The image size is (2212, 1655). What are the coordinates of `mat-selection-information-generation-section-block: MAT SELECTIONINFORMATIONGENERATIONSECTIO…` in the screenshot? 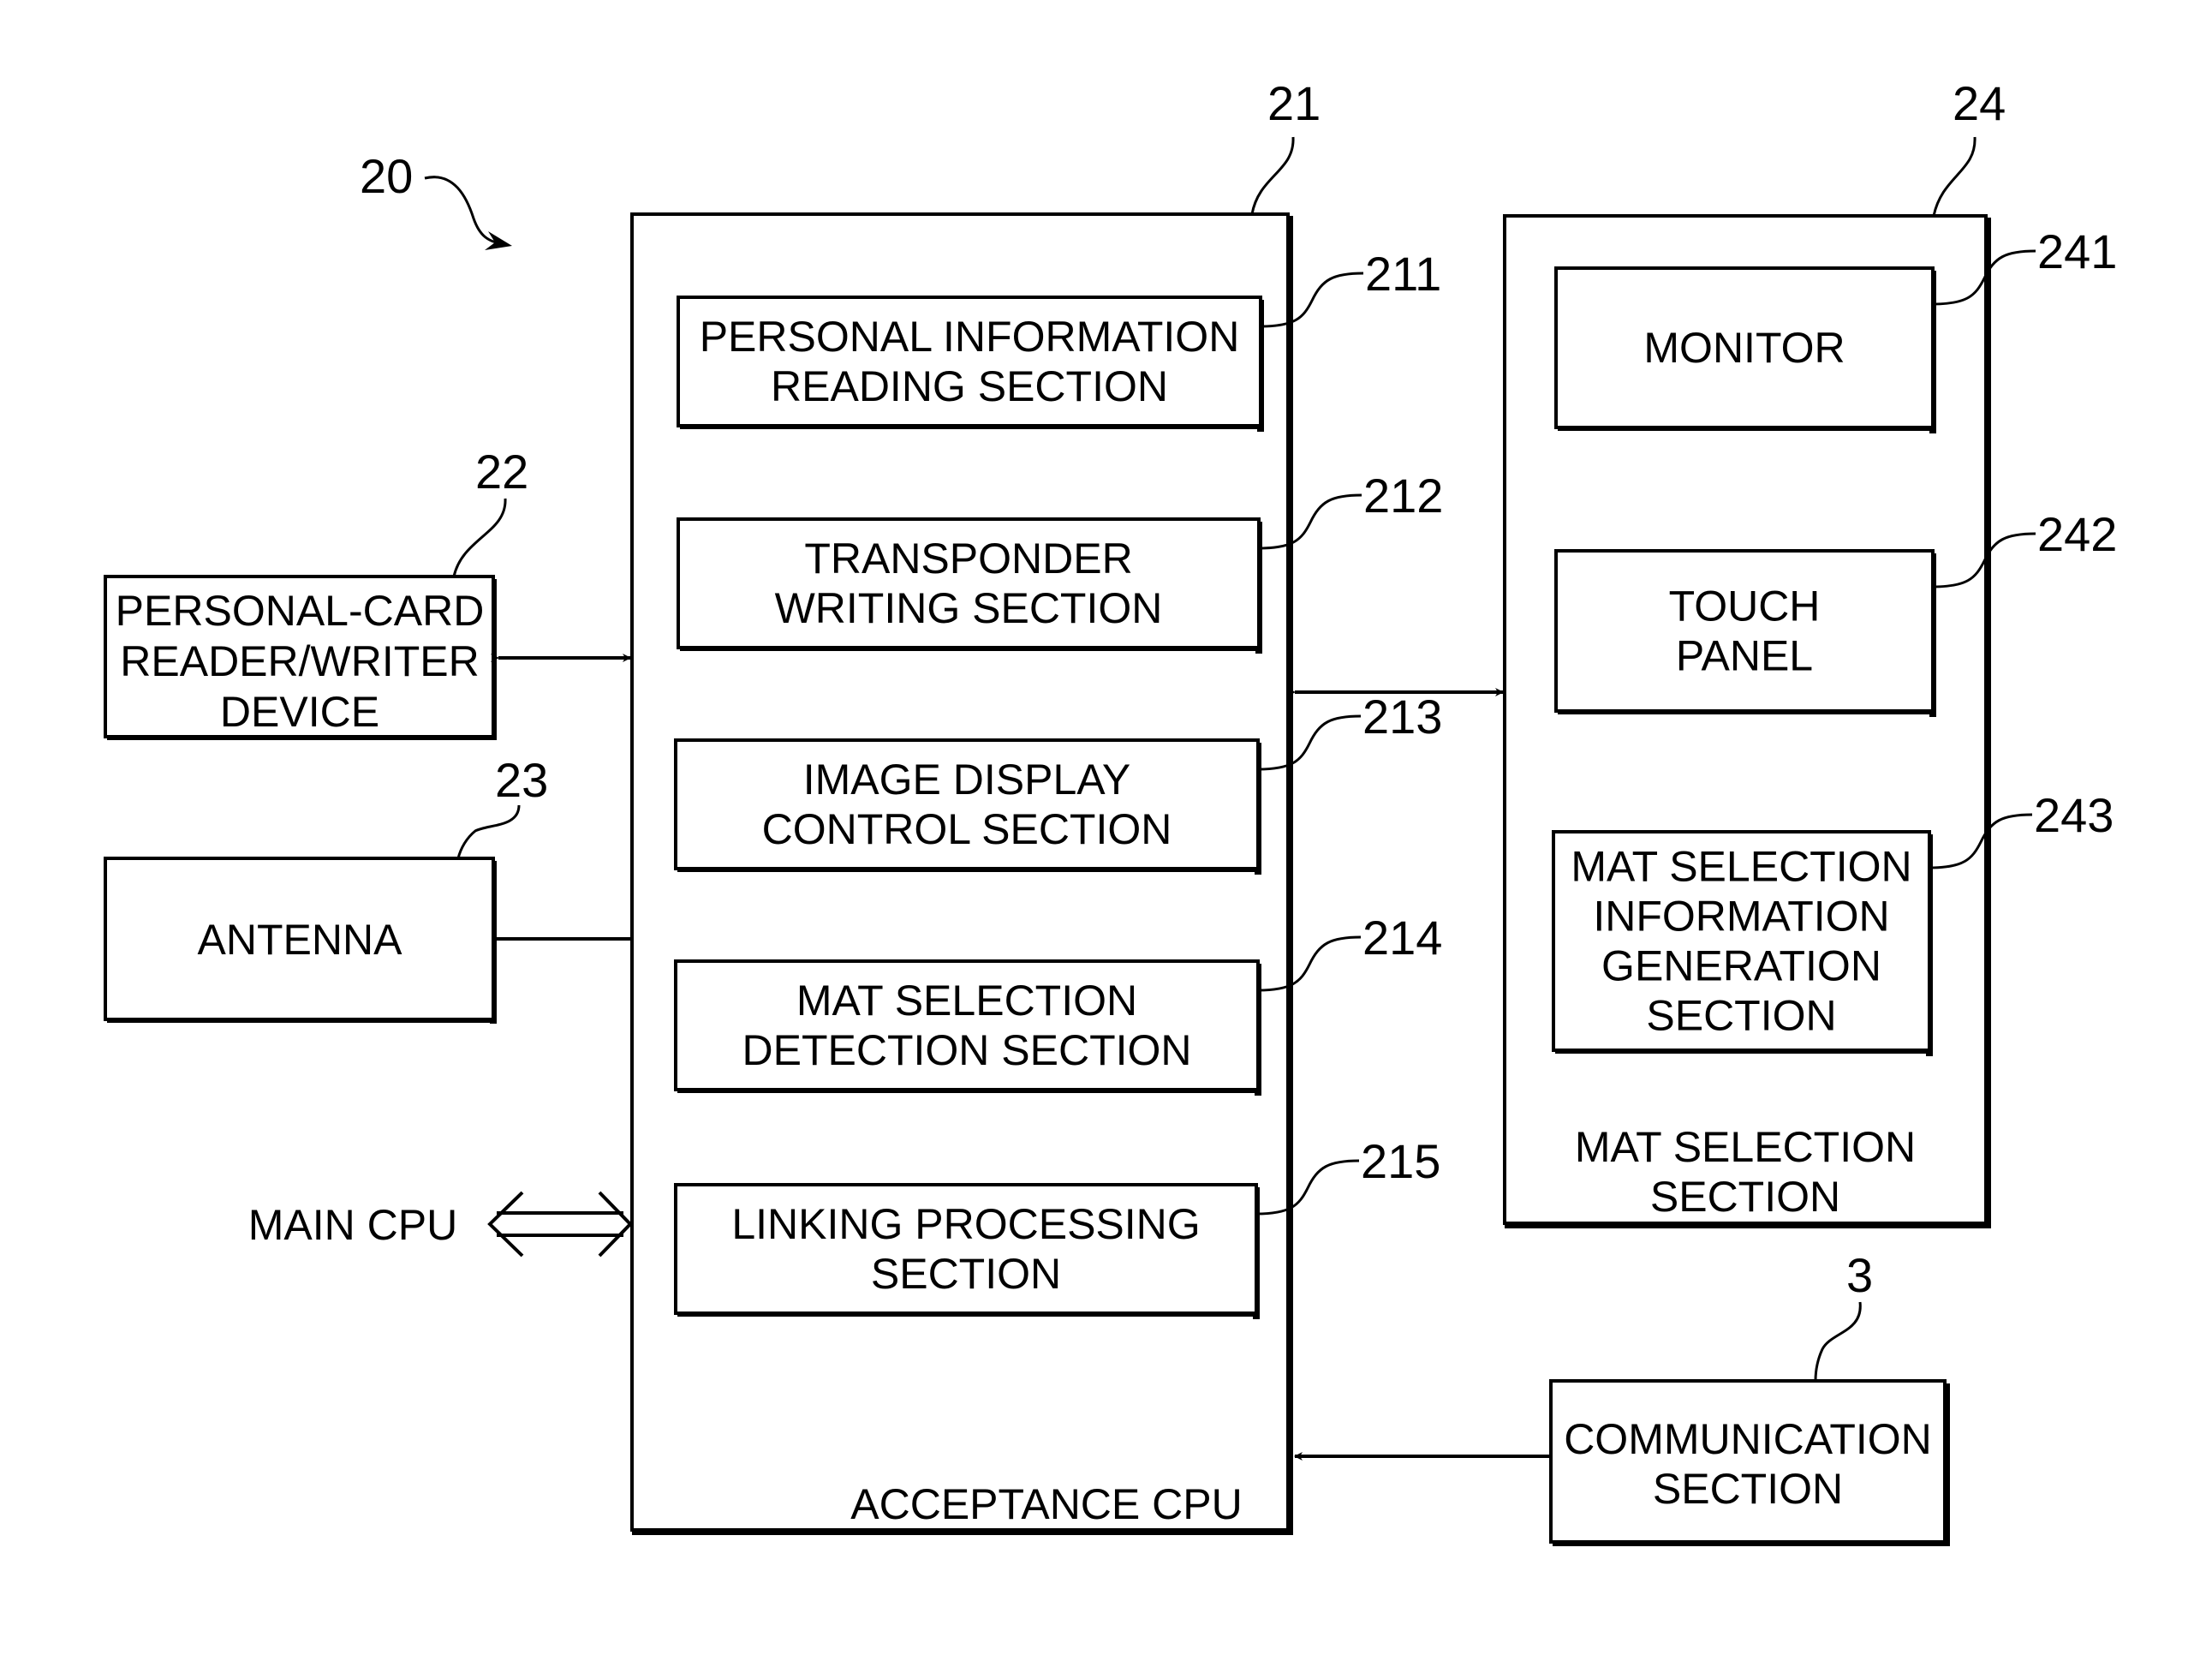 It's located at (1742, 943).